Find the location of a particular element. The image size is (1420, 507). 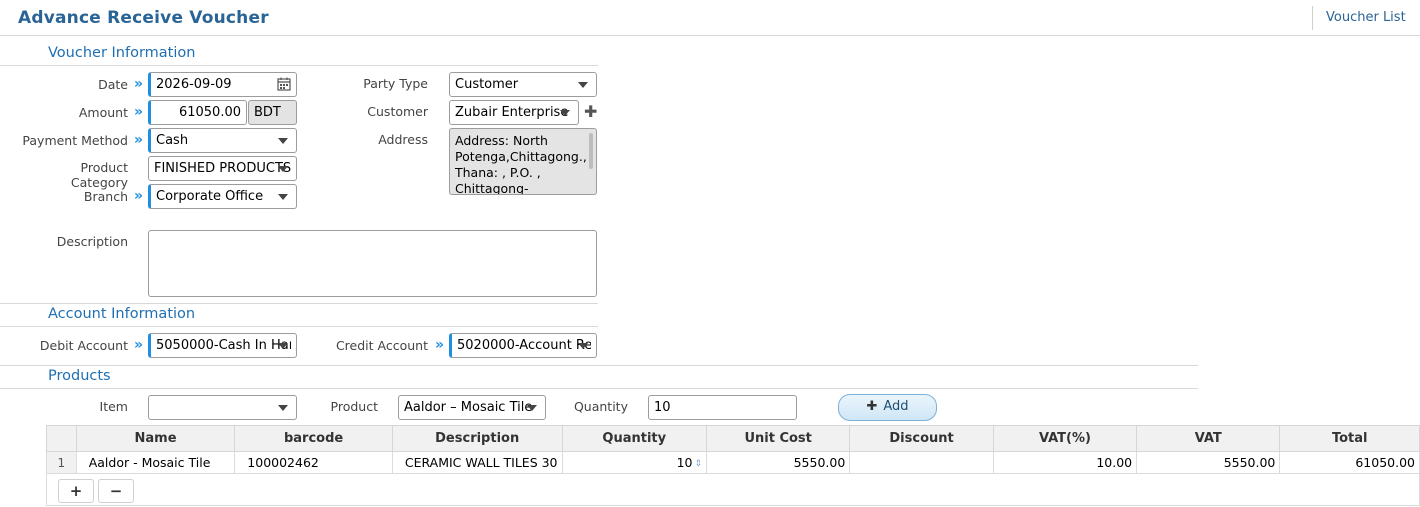

party-type-select: Customer is located at coordinates (523, 84).